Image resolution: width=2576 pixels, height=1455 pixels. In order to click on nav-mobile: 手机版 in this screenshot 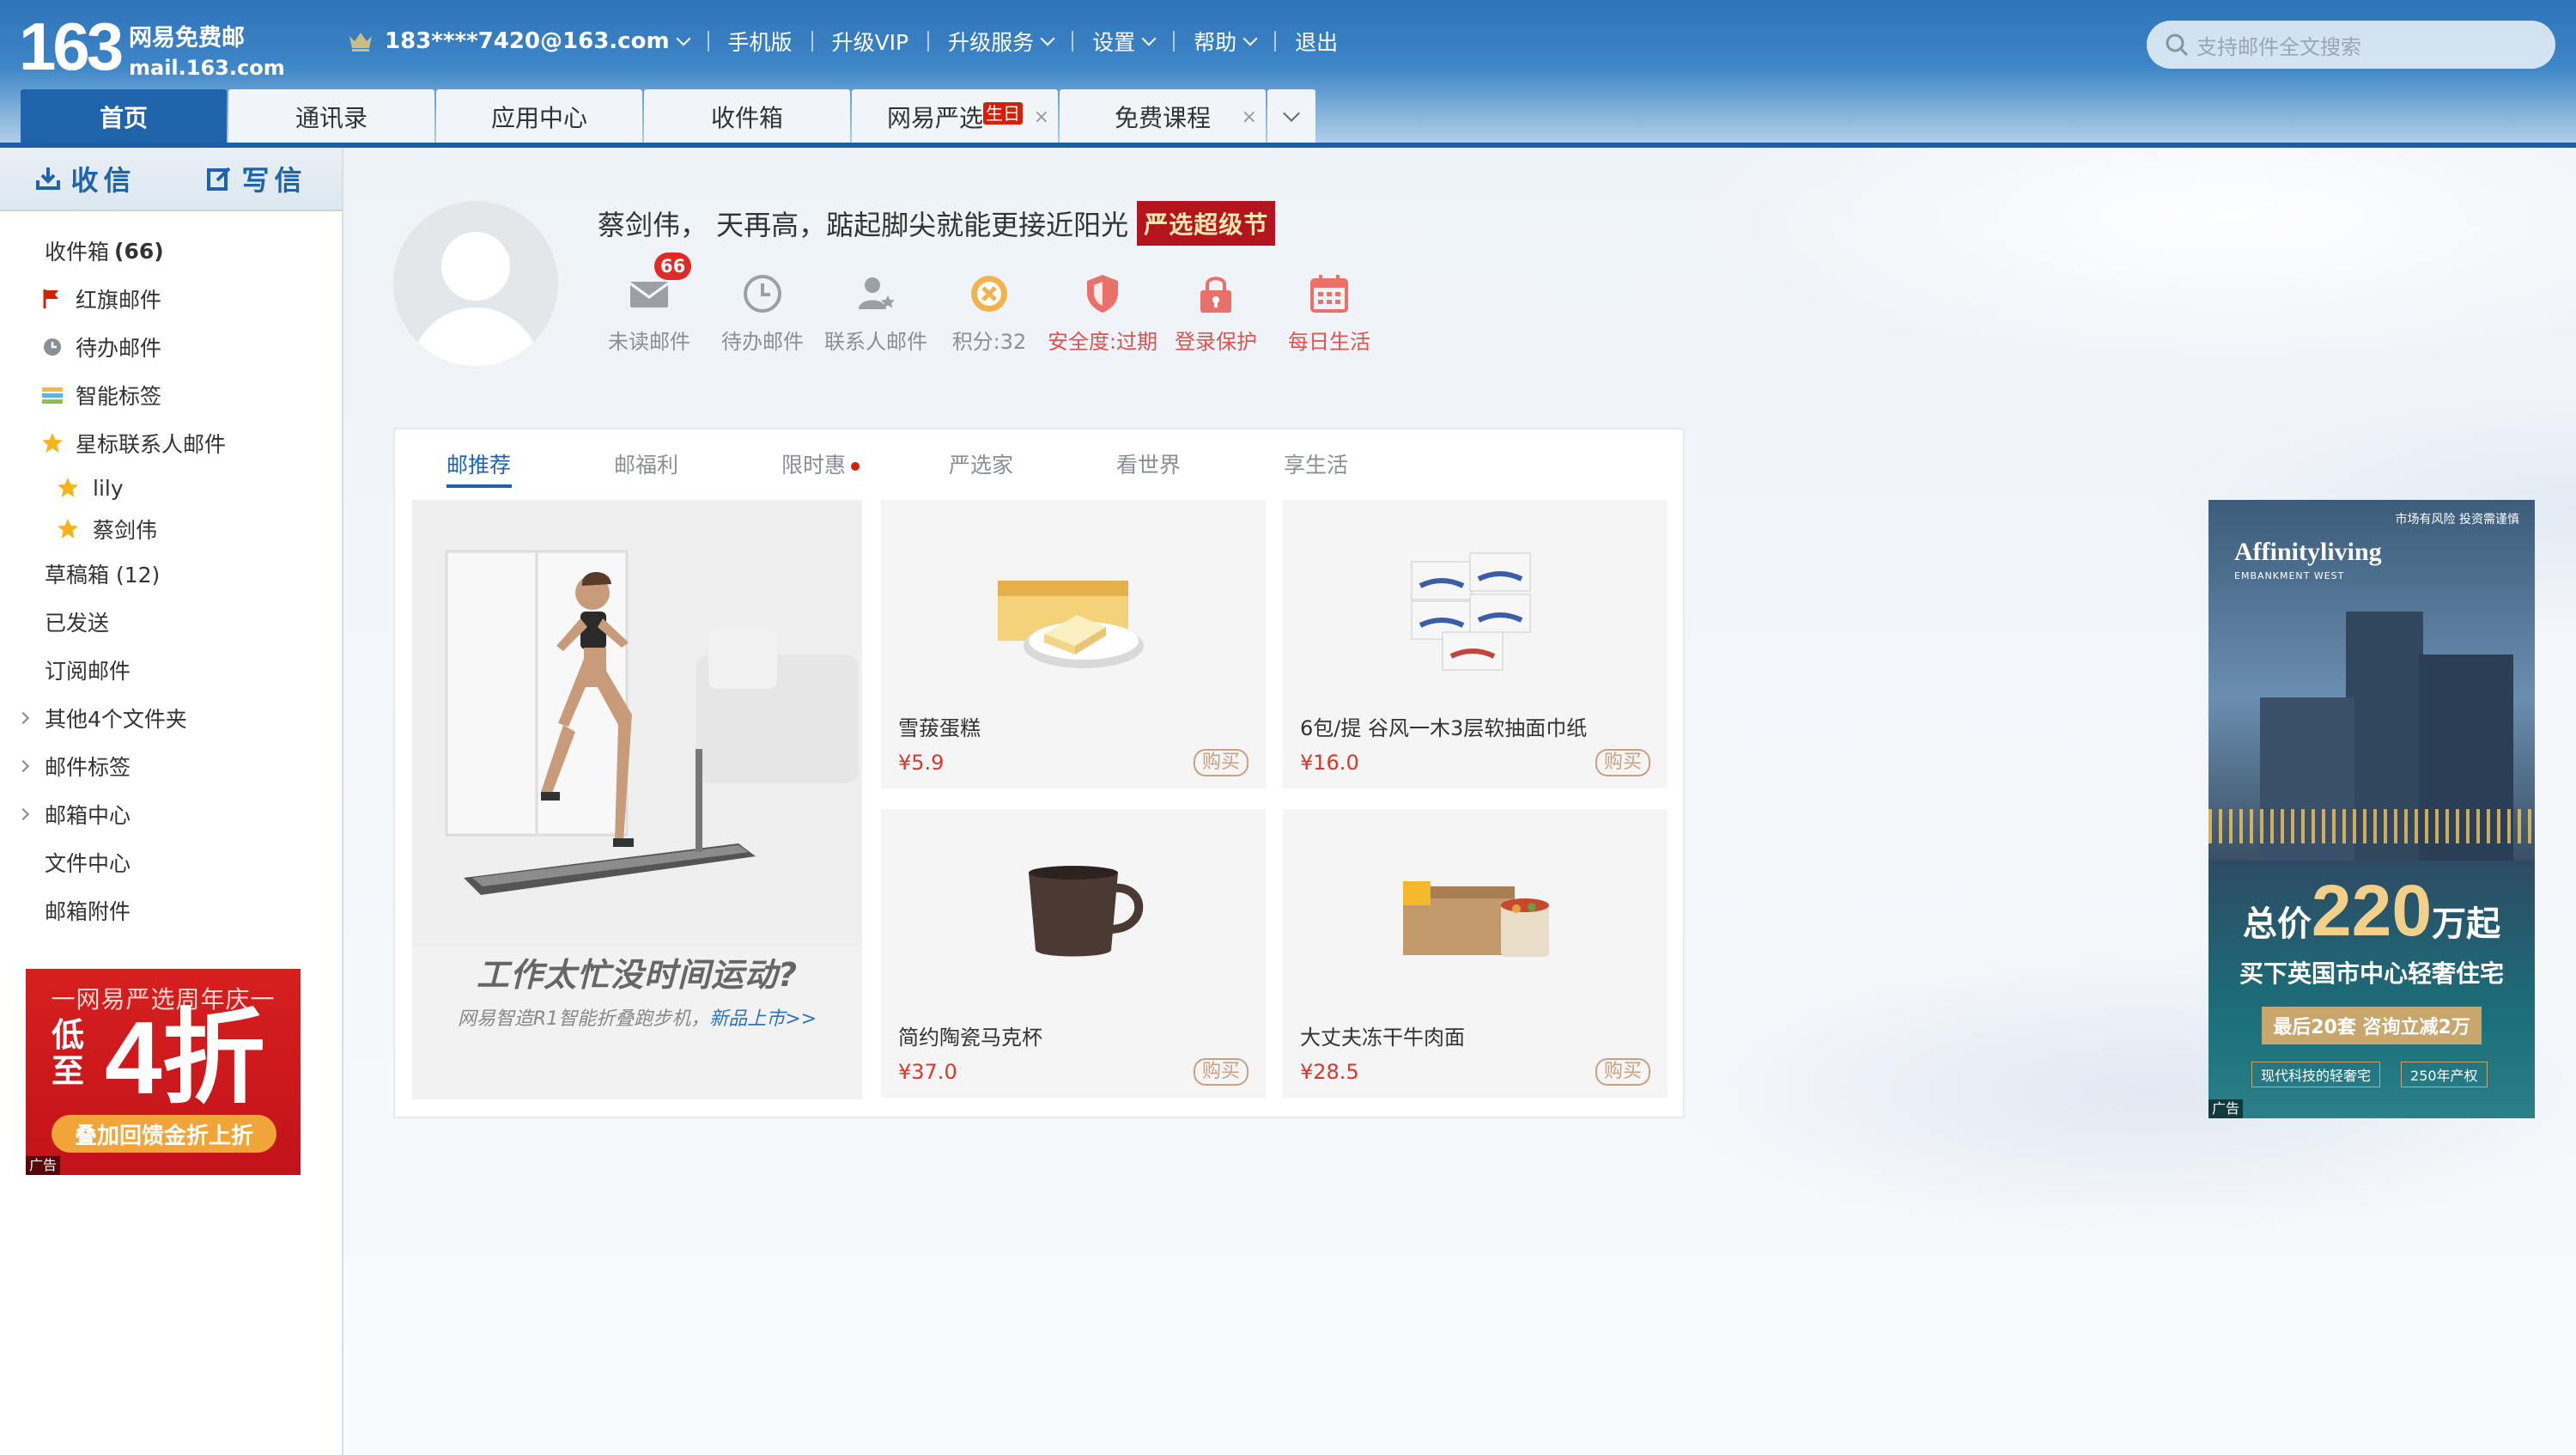, I will do `click(760, 41)`.